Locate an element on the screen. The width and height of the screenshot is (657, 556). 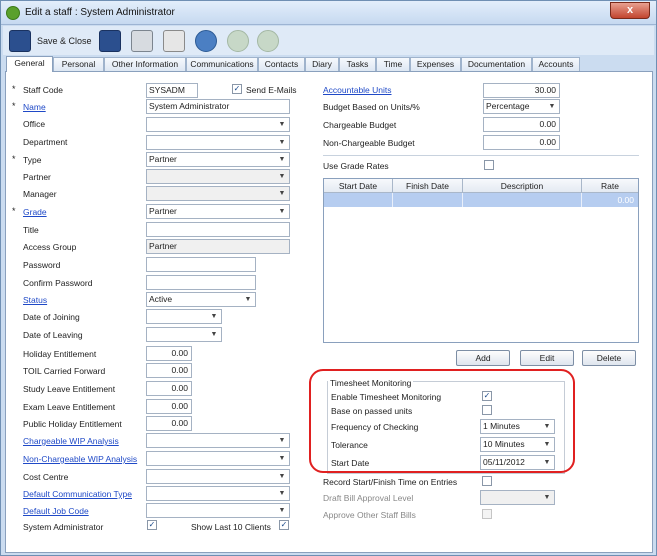
default-job-code-link: Default Job Code is located at coordinates (56, 511).